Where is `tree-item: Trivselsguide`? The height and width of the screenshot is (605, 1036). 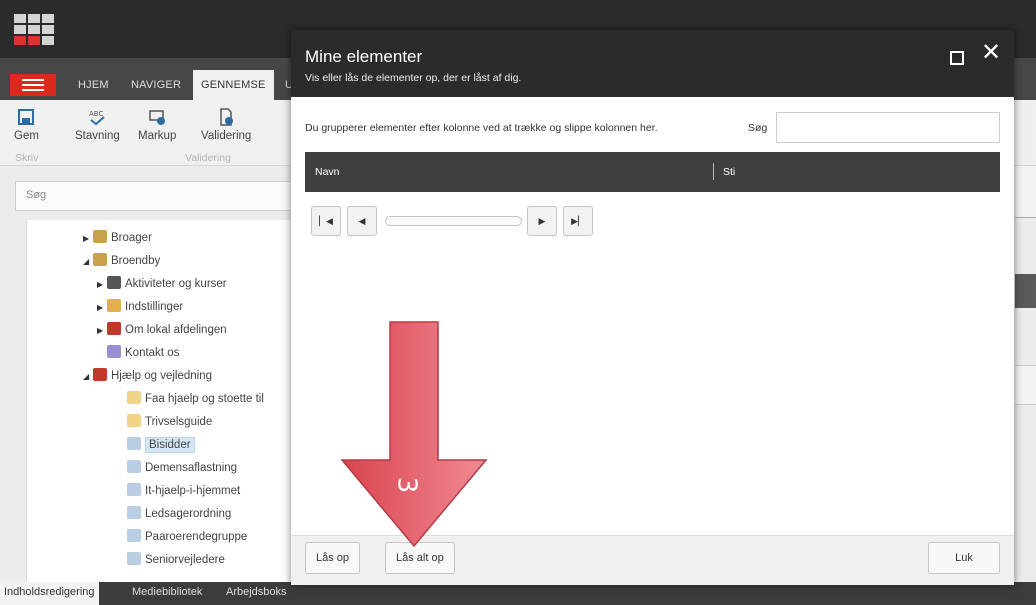
tree-item: Trivselsguide is located at coordinates (164, 421).